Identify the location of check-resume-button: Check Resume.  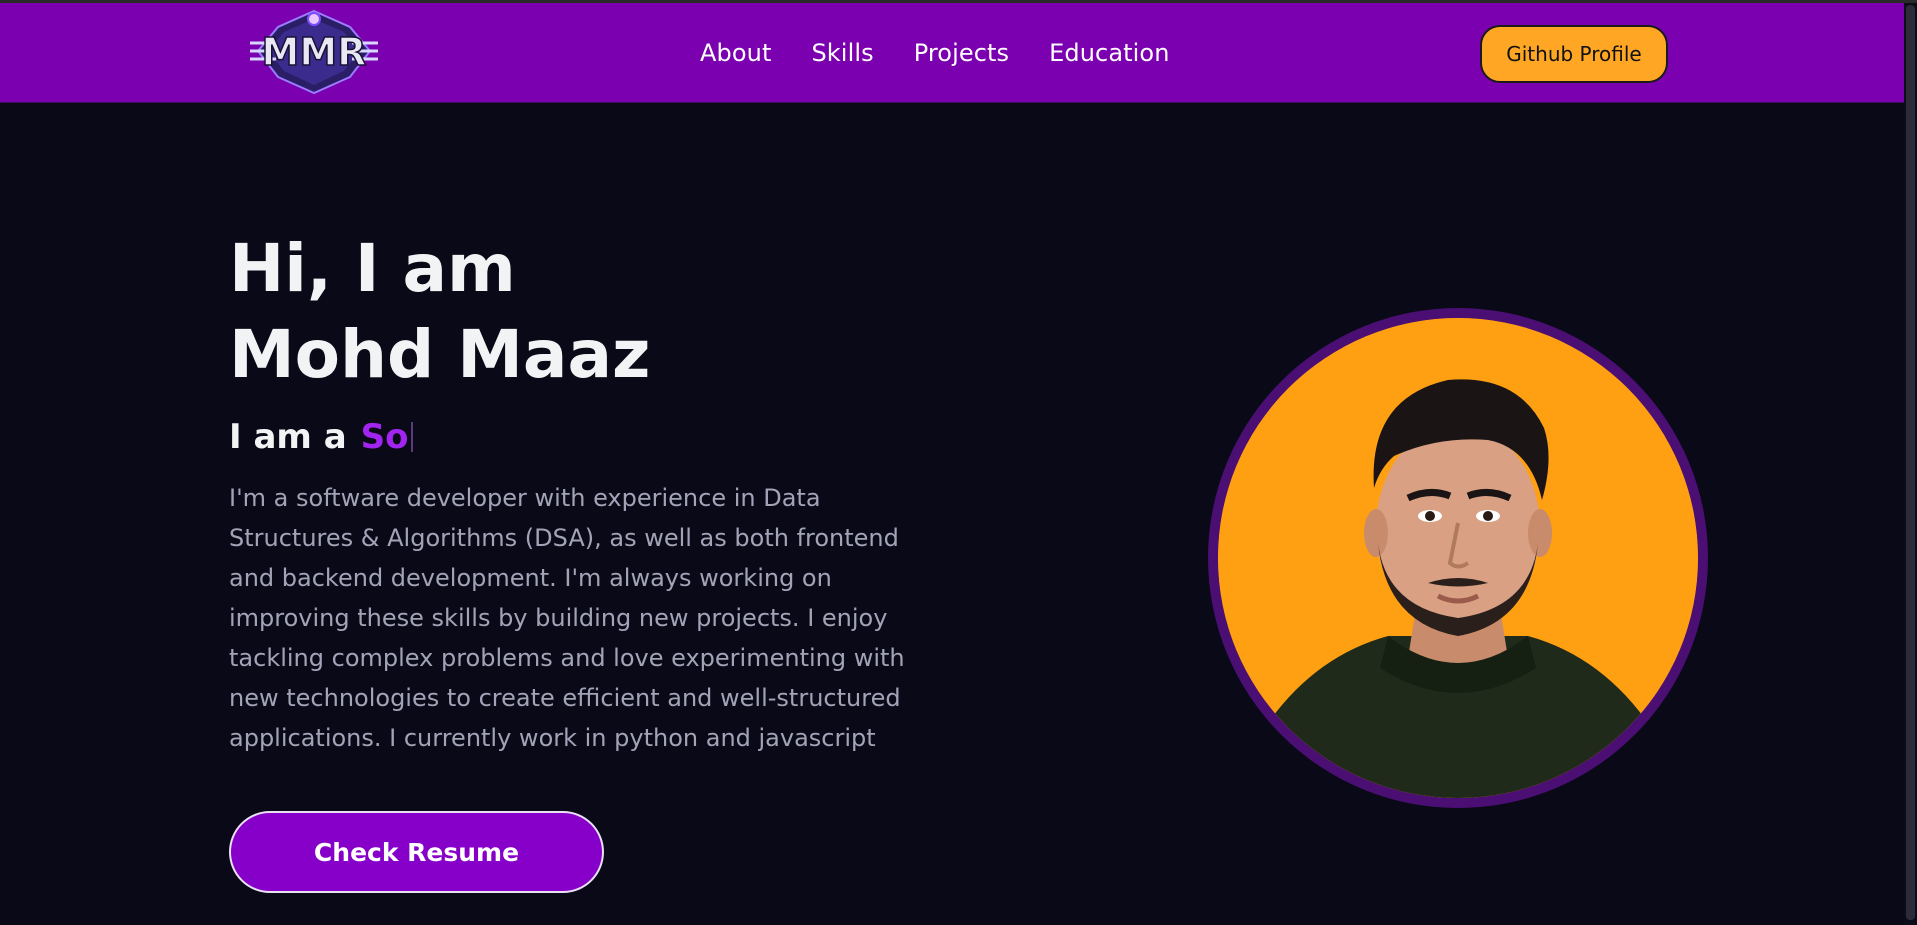
(416, 852).